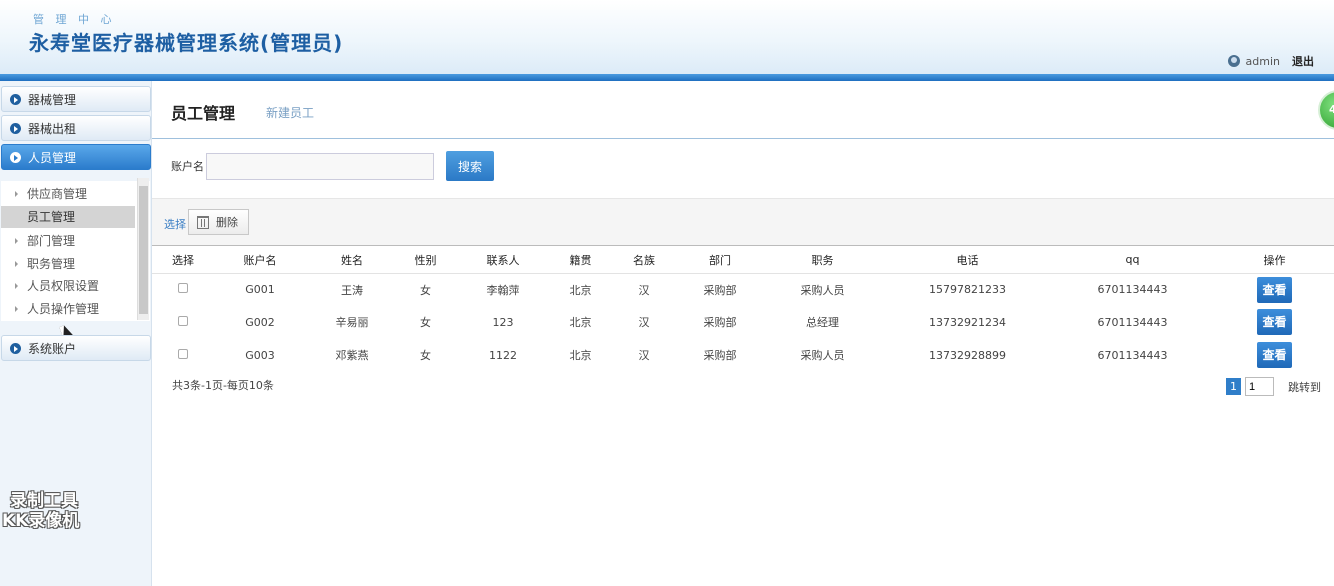 The height and width of the screenshot is (586, 1334). I want to click on column-header: 部门, so click(720, 259).